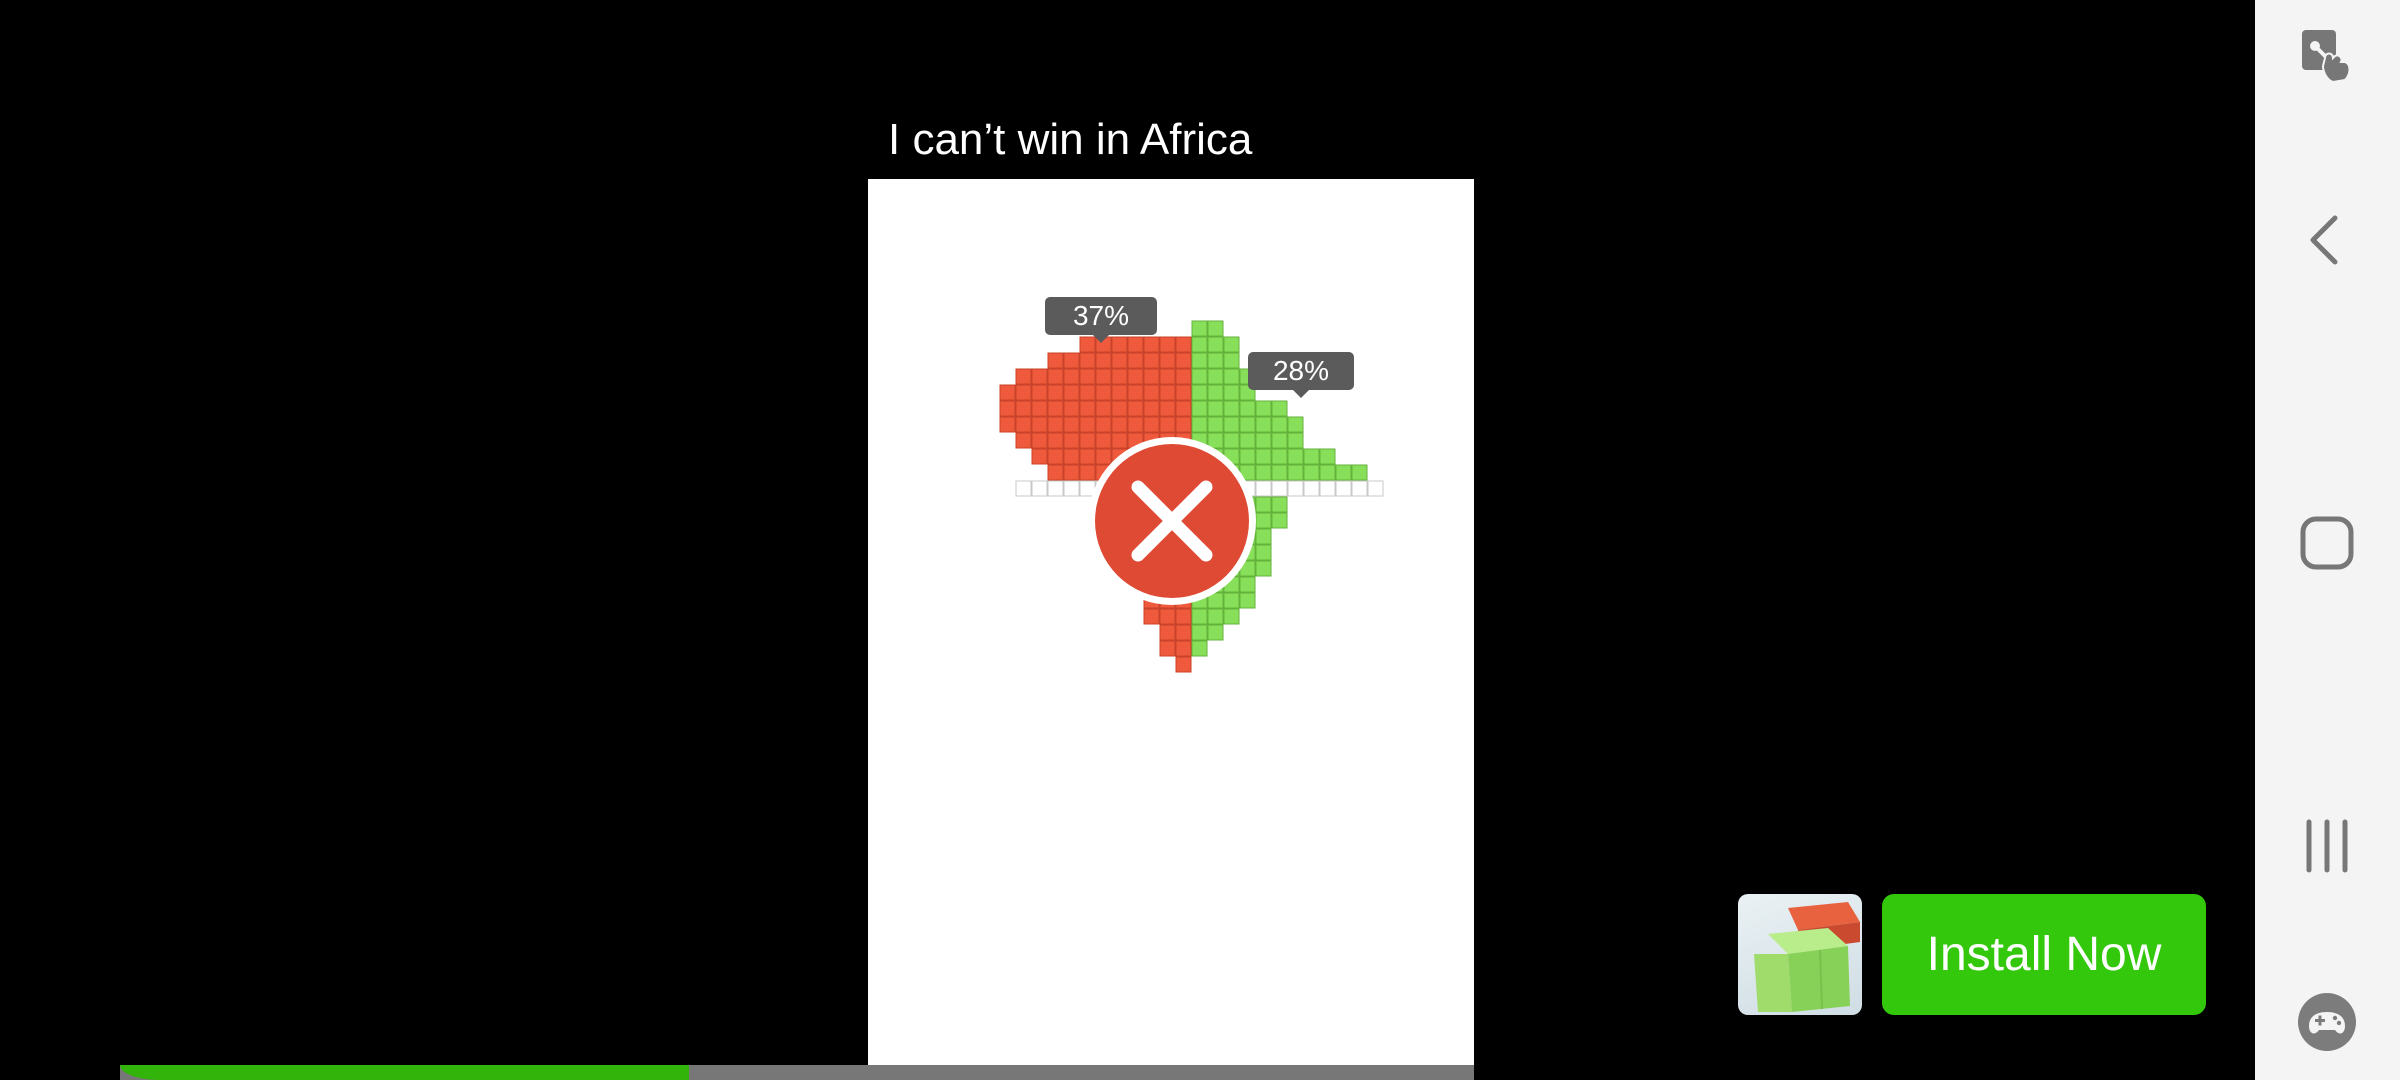 Image resolution: width=2400 pixels, height=1080 pixels. I want to click on game-tools-icon, so click(2327, 1022).